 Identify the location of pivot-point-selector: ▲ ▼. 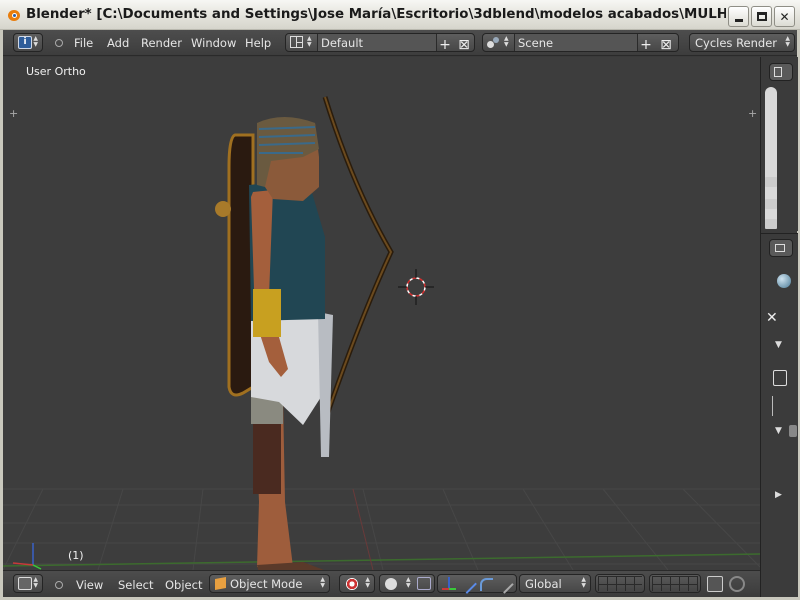
(407, 583).